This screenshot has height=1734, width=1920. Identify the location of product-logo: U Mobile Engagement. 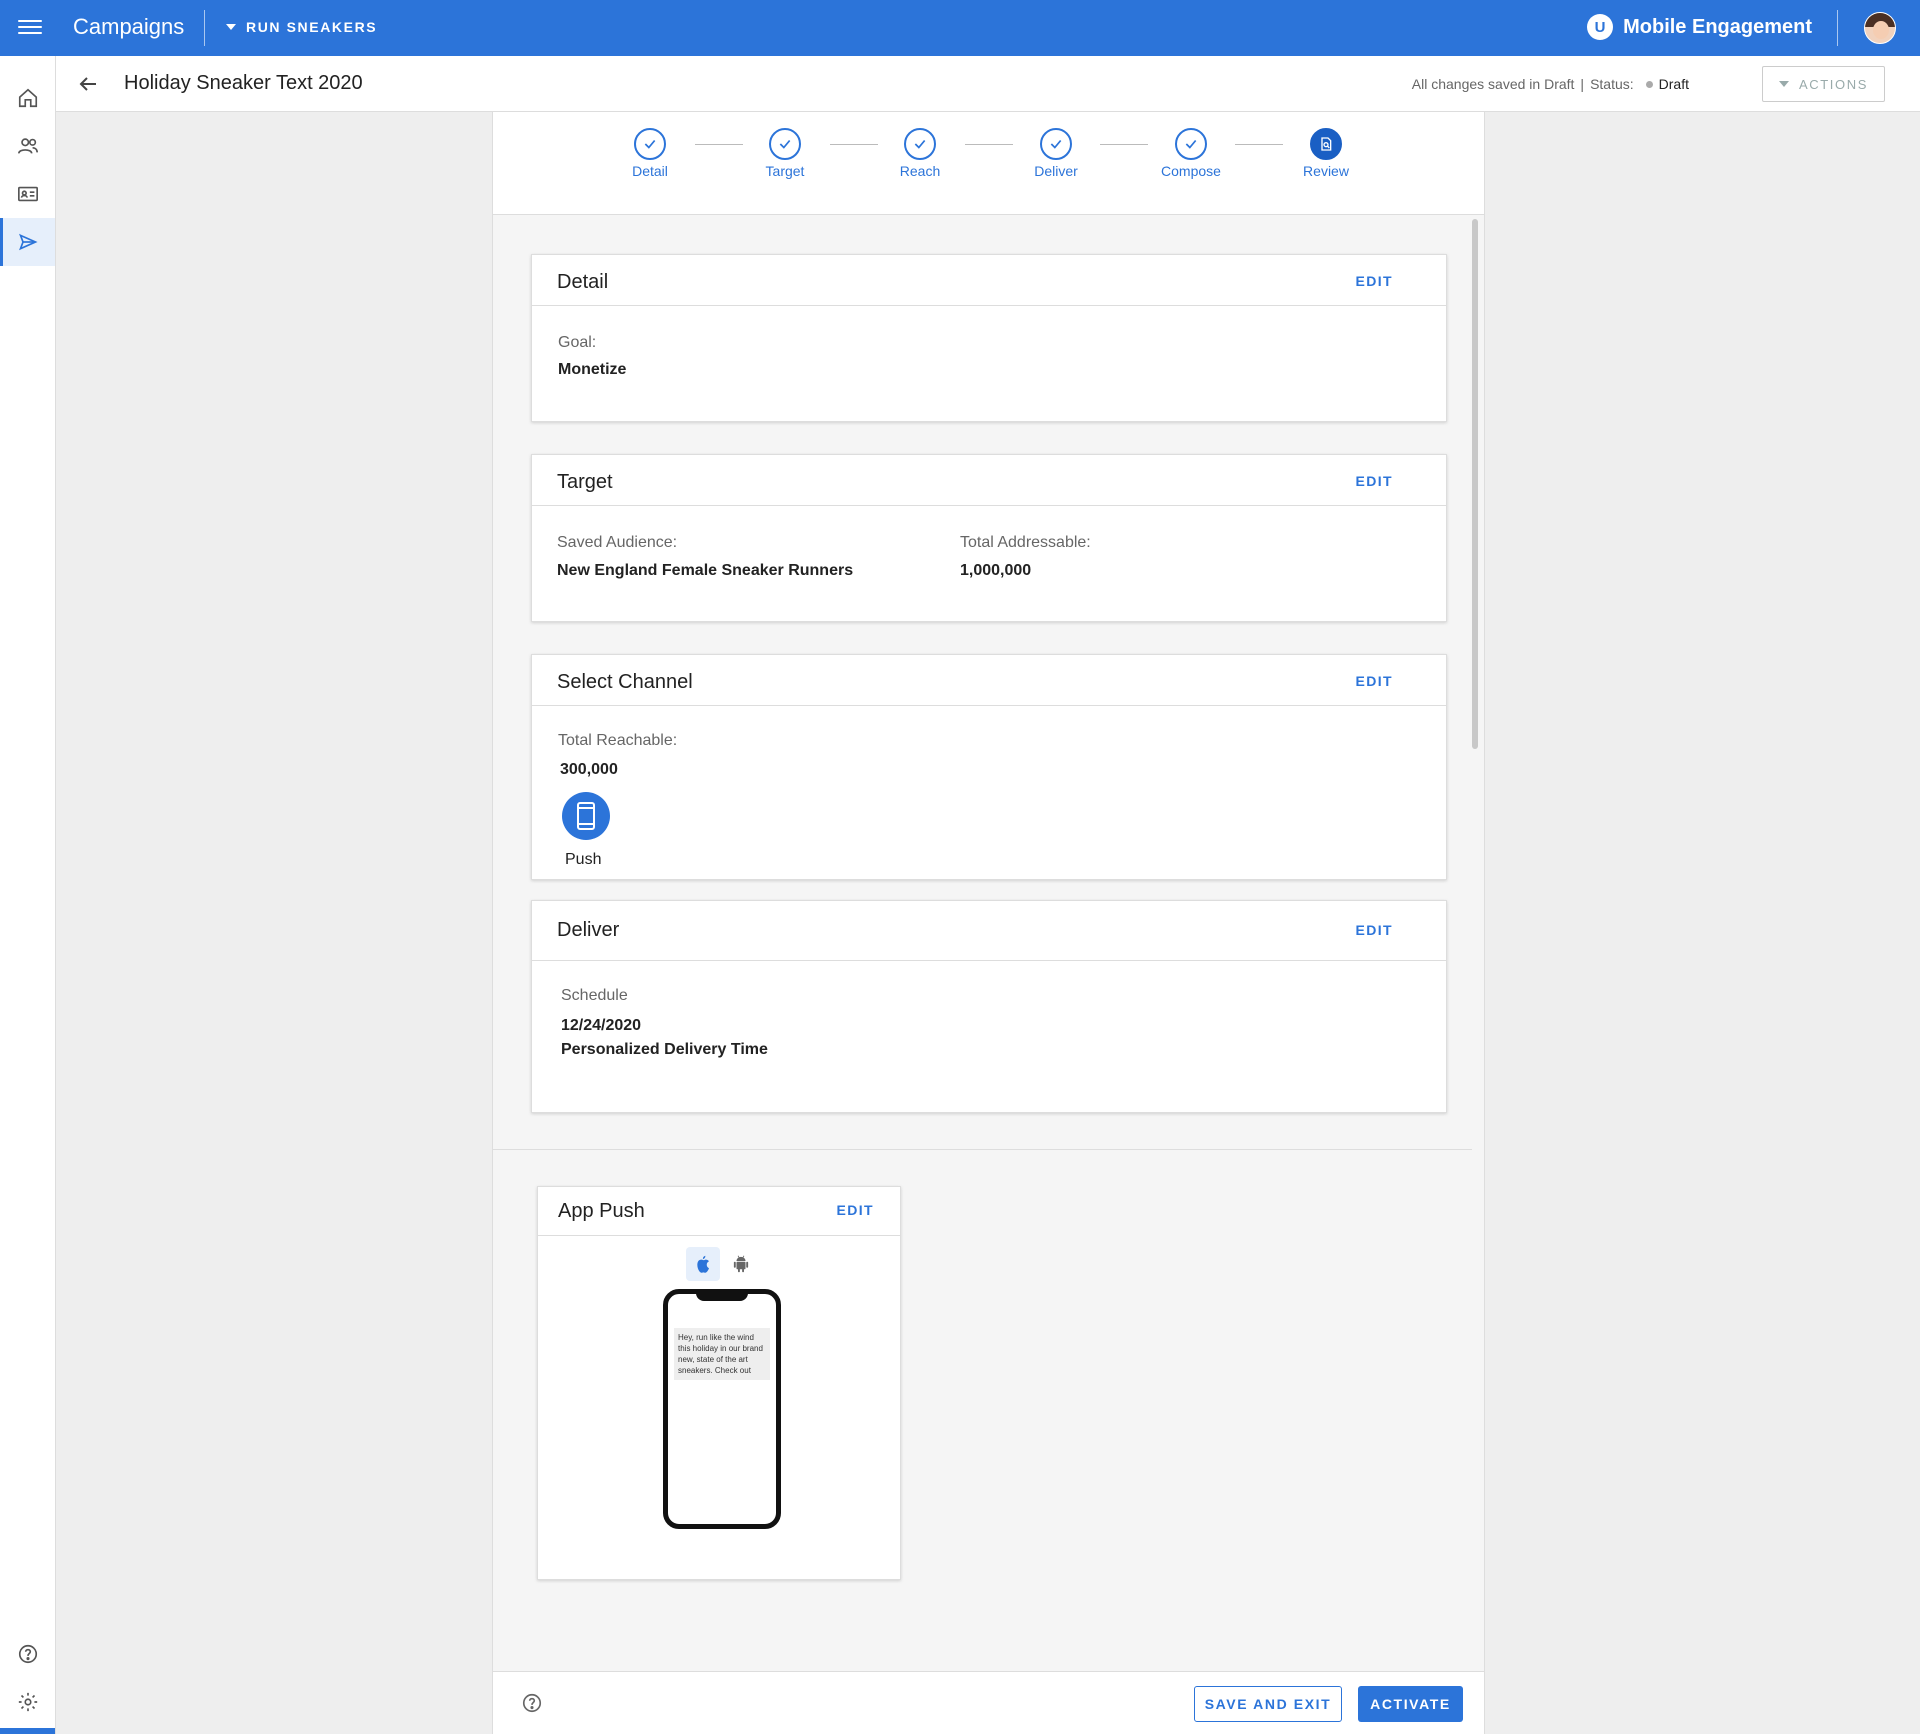
(1699, 27).